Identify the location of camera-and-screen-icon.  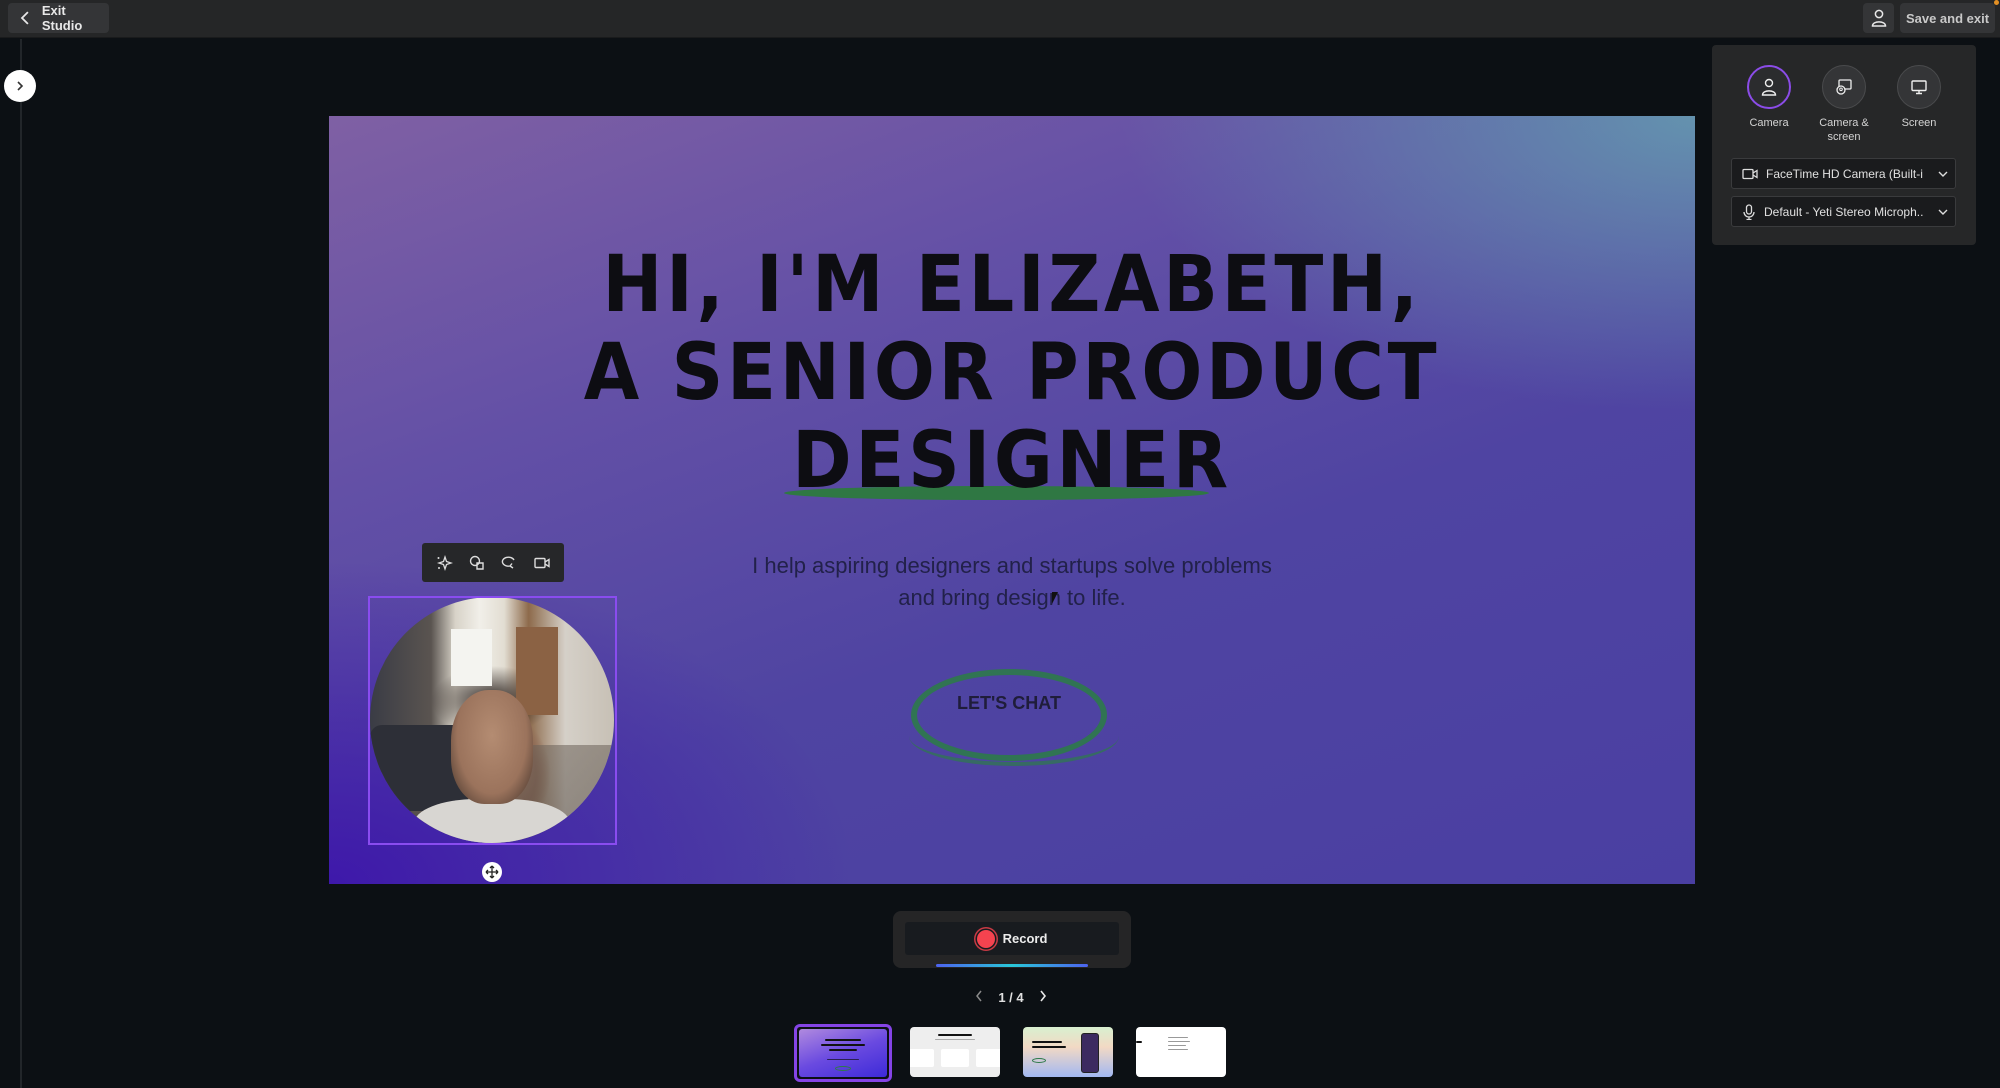
(1844, 87).